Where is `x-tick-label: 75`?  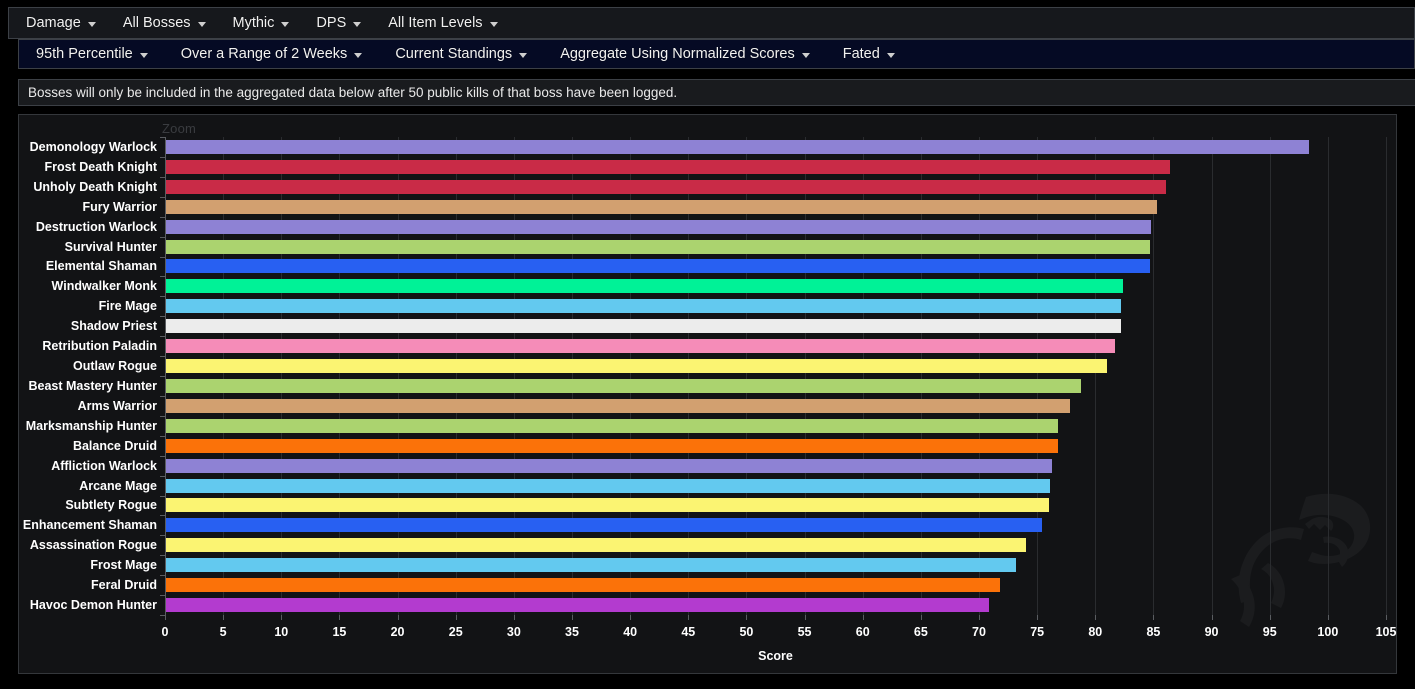 x-tick-label: 75 is located at coordinates (1037, 632).